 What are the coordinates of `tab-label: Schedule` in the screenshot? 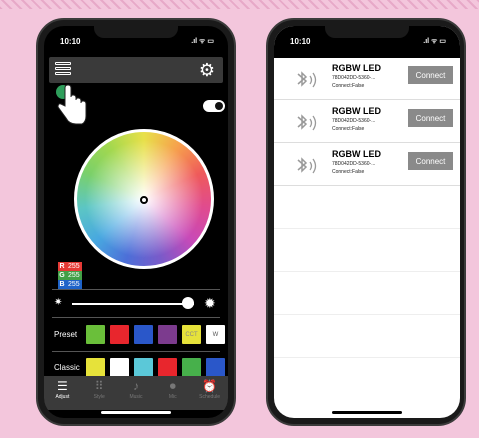 It's located at (210, 397).